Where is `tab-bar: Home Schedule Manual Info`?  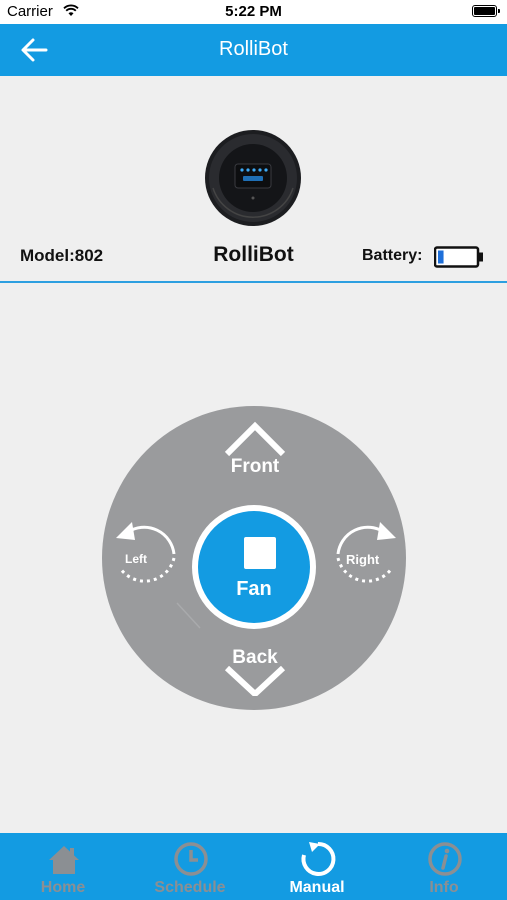 tab-bar: Home Schedule Manual Info is located at coordinates (253, 866).